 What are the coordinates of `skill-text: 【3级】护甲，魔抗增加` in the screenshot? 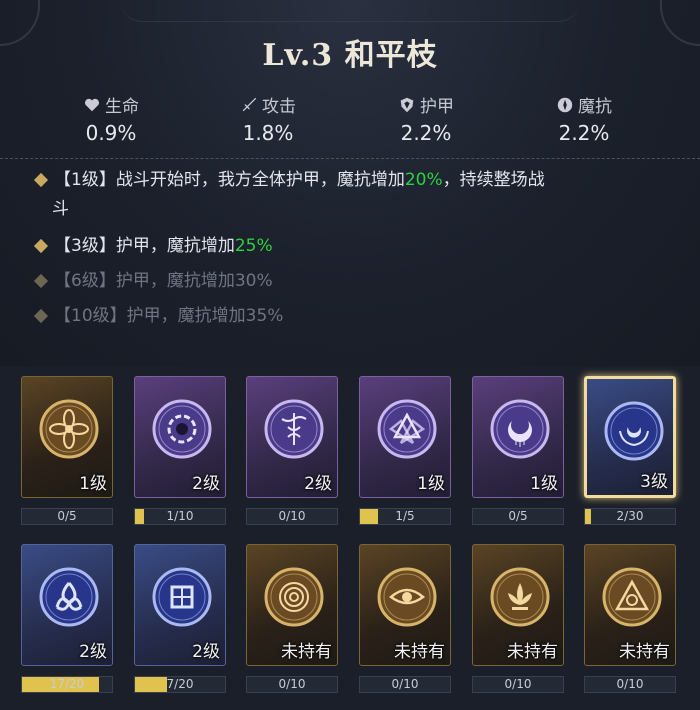 It's located at (144, 246).